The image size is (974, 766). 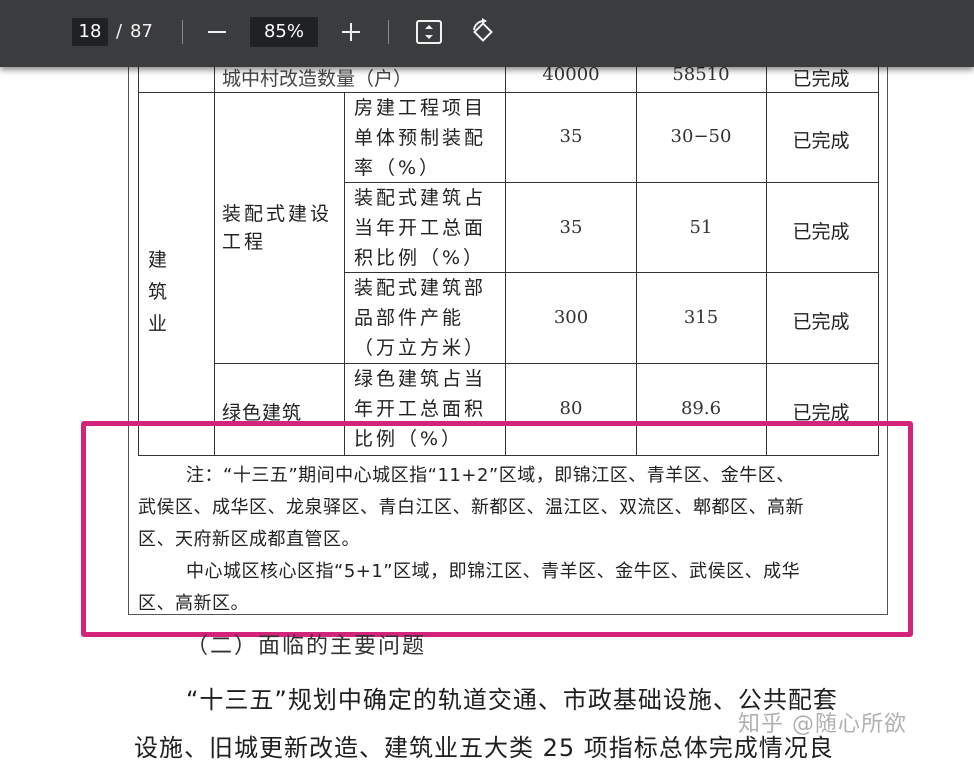 What do you see at coordinates (420, 318) in the screenshot?
I see `table-cell-item: 装配式建筑部品部件产能（万立方米）` at bounding box center [420, 318].